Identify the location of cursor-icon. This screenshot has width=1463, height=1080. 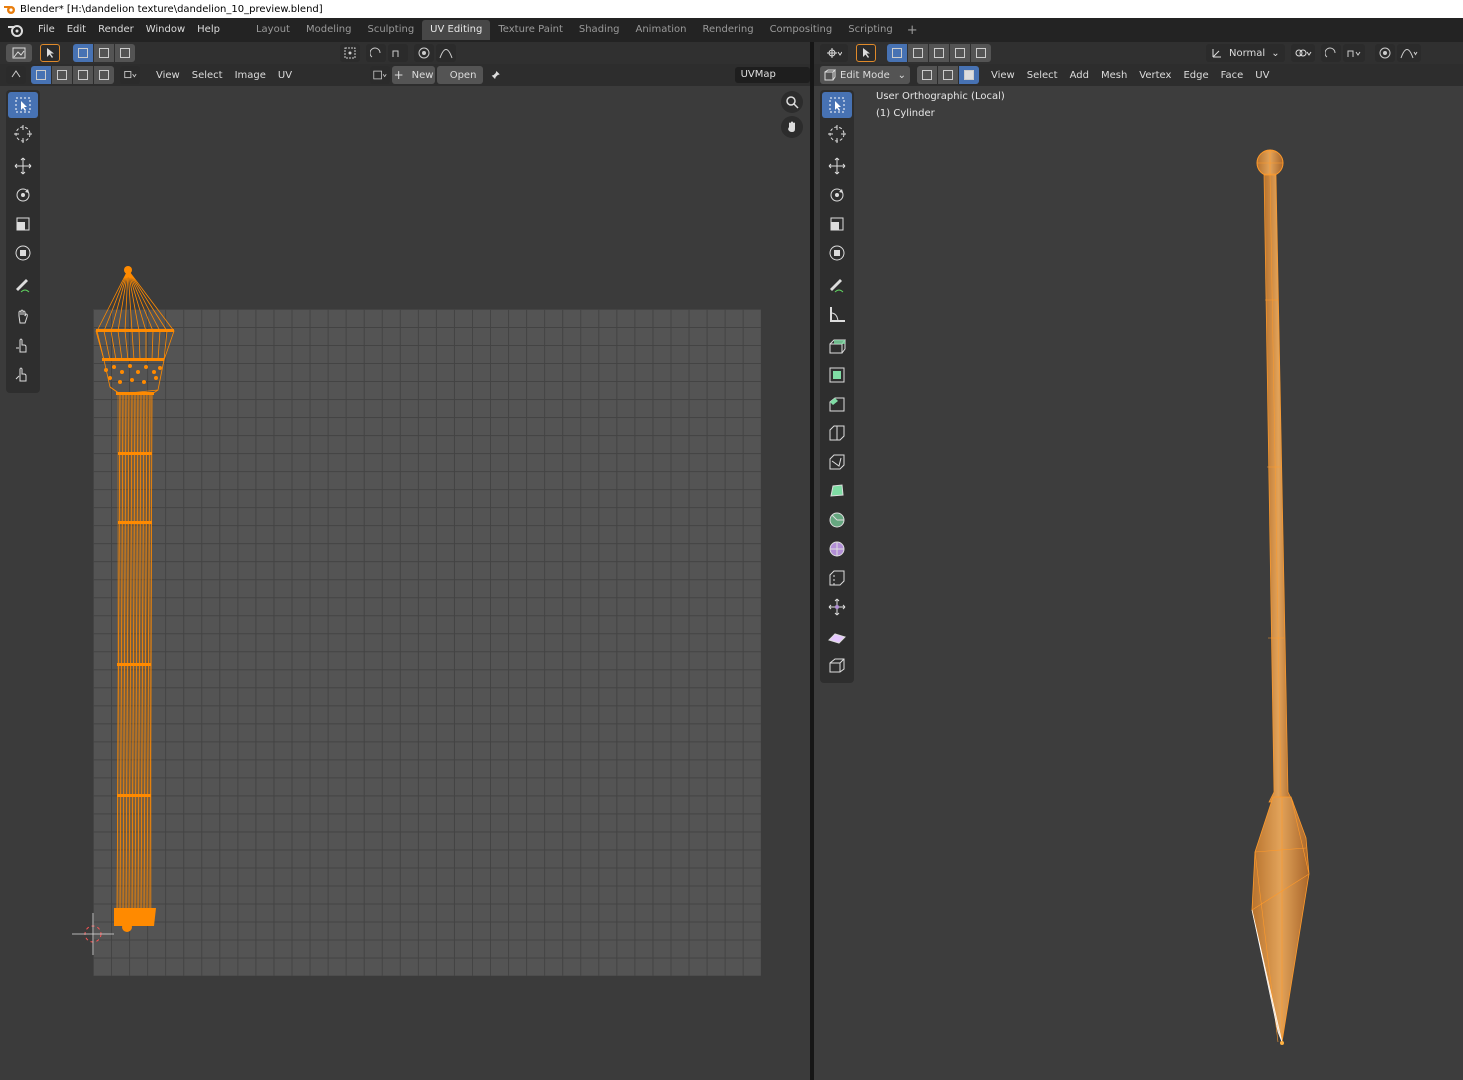
(23, 134).